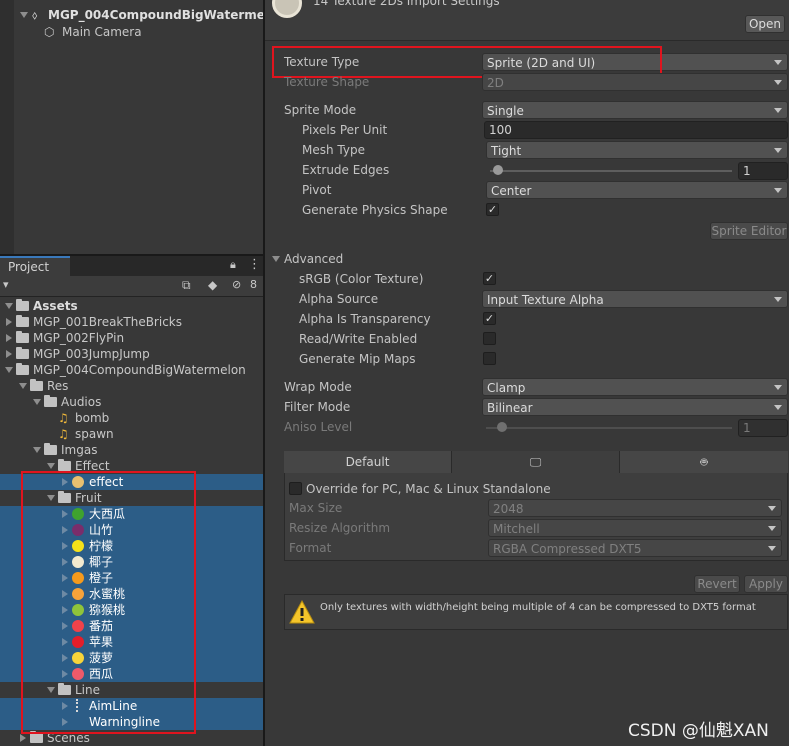  What do you see at coordinates (635, 548) in the screenshot?
I see `format-dropdown: RGBA Compressed DXT5` at bounding box center [635, 548].